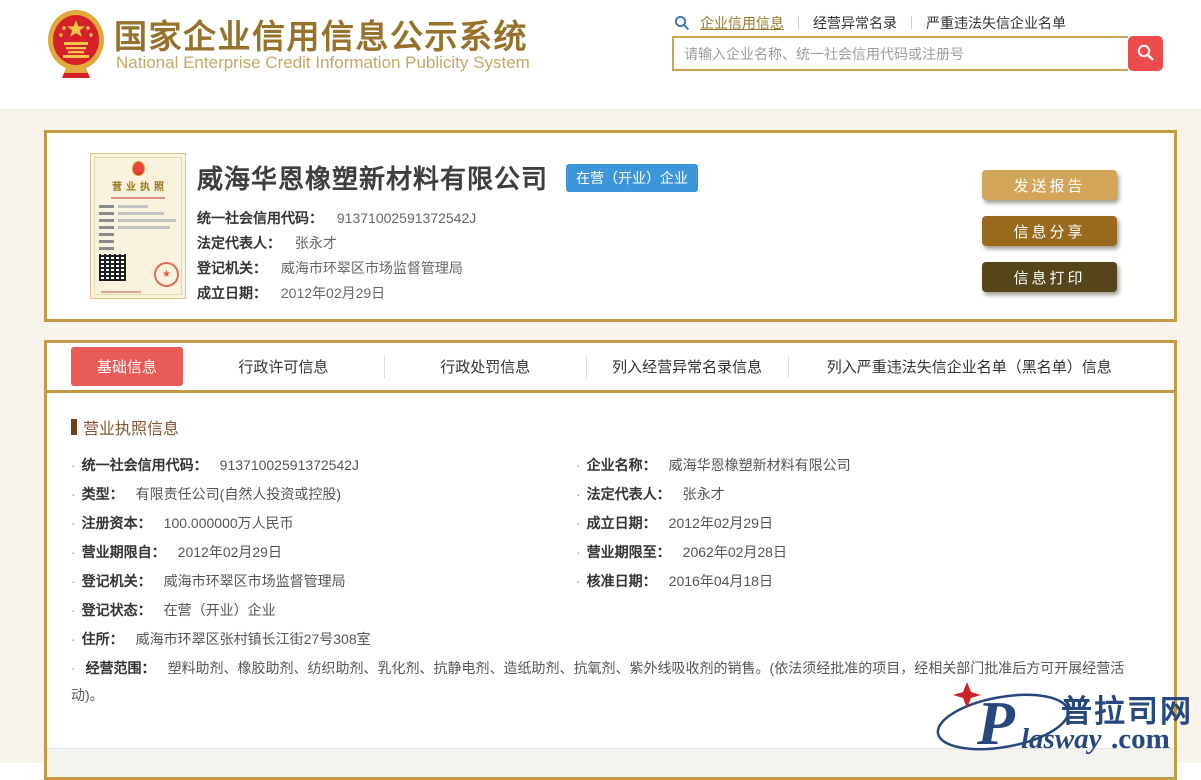 This screenshot has height=780, width=1201. Describe the element at coordinates (610, 427) in the screenshot. I see `section-title: 营业执照信息` at that location.